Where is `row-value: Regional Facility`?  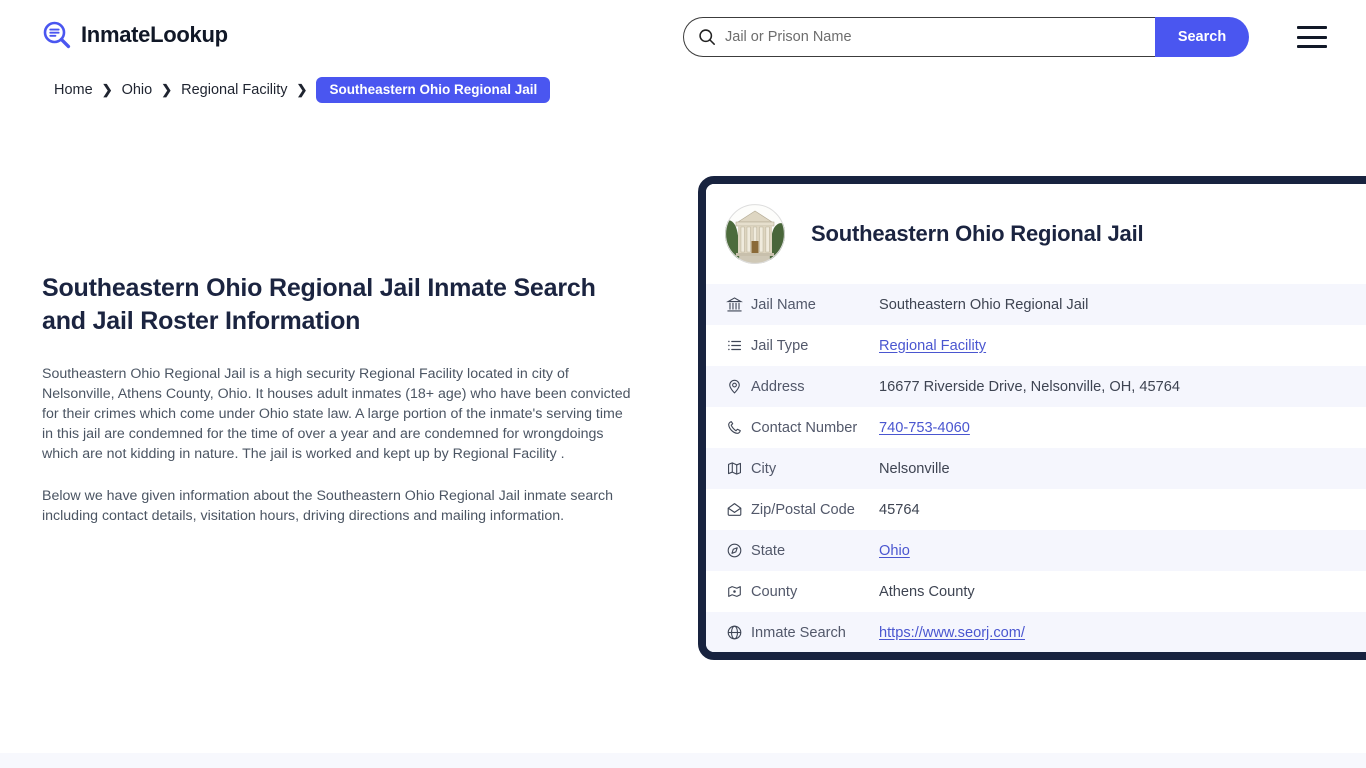
row-value: Regional Facility is located at coordinates (932, 346).